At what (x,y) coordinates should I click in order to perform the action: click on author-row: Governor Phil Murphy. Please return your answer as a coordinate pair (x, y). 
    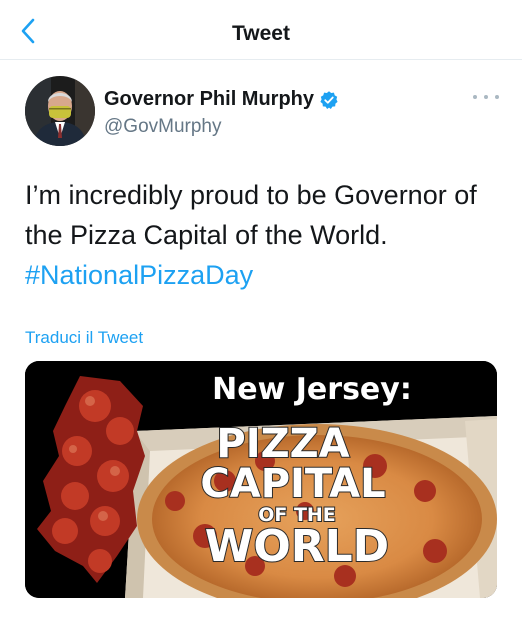
    Looking at the image, I should click on (221, 99).